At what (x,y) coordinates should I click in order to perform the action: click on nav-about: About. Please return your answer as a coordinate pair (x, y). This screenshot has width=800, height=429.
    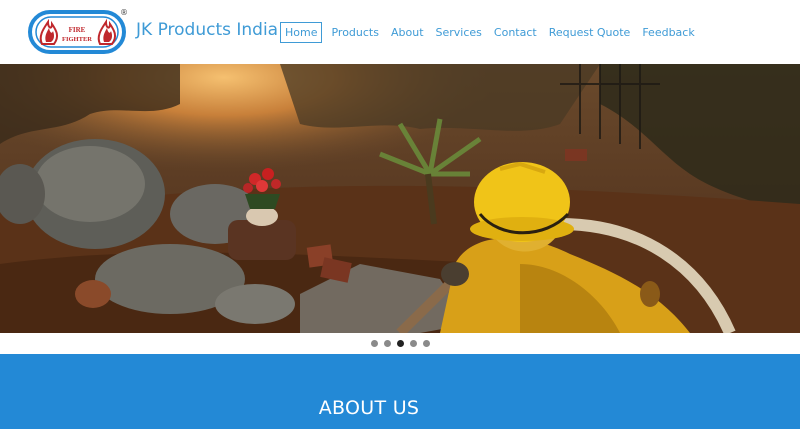
    Looking at the image, I should click on (407, 32).